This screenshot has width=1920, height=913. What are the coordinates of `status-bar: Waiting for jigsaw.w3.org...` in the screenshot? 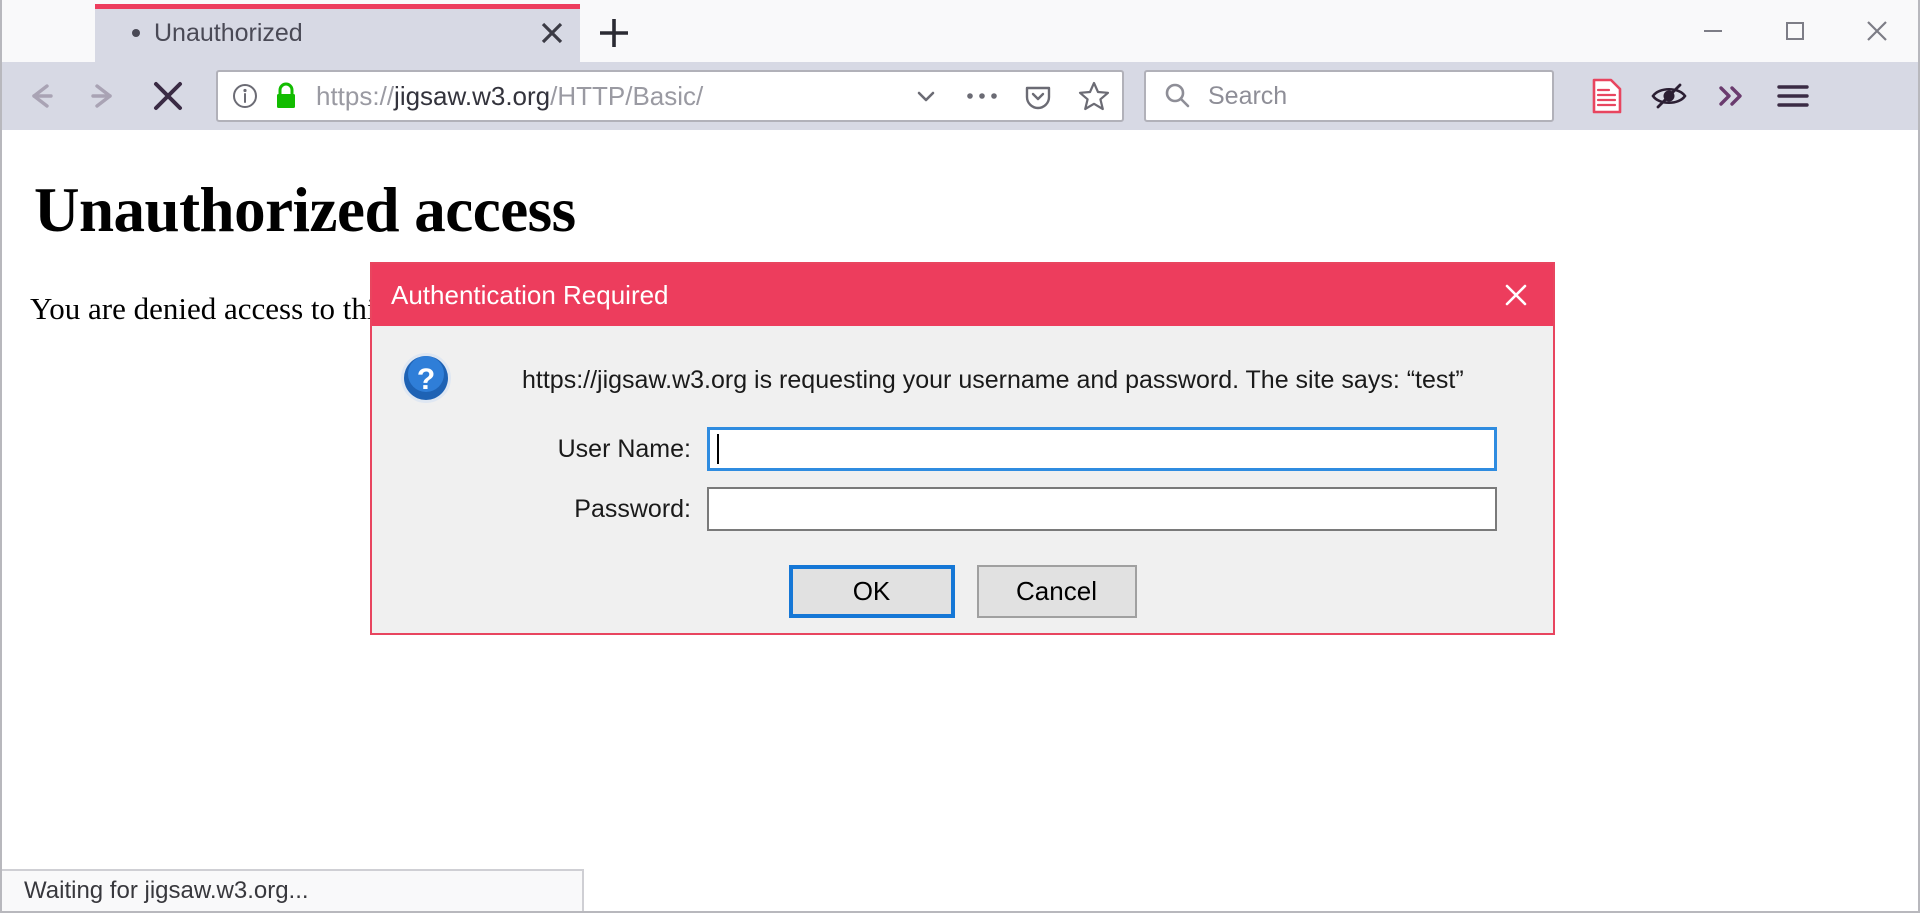 It's located at (293, 890).